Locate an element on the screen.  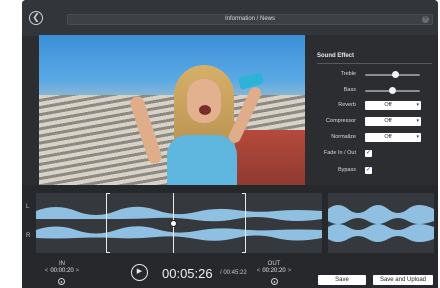
treble-slider is located at coordinates (392, 74).